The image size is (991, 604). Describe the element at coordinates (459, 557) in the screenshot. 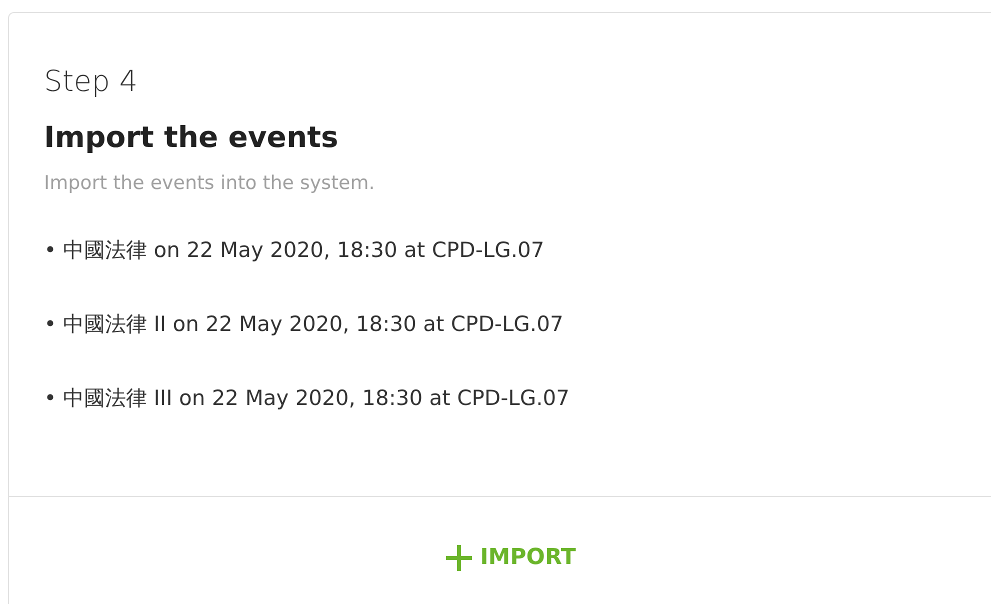

I see `plus-icon` at that location.